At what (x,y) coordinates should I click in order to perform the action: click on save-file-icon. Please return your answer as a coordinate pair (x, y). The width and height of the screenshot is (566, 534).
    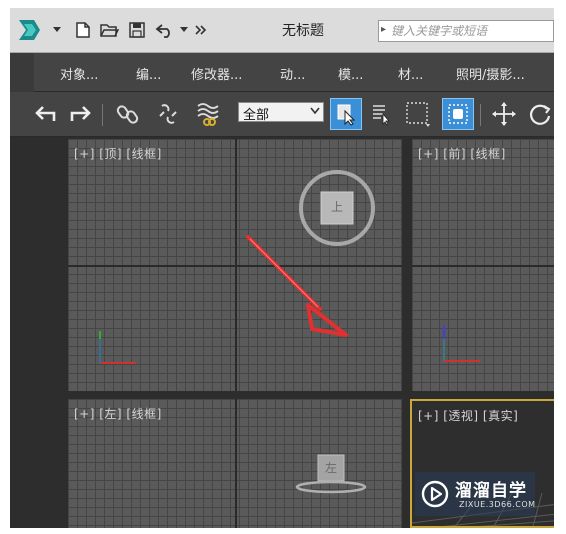
    Looking at the image, I should click on (137, 30).